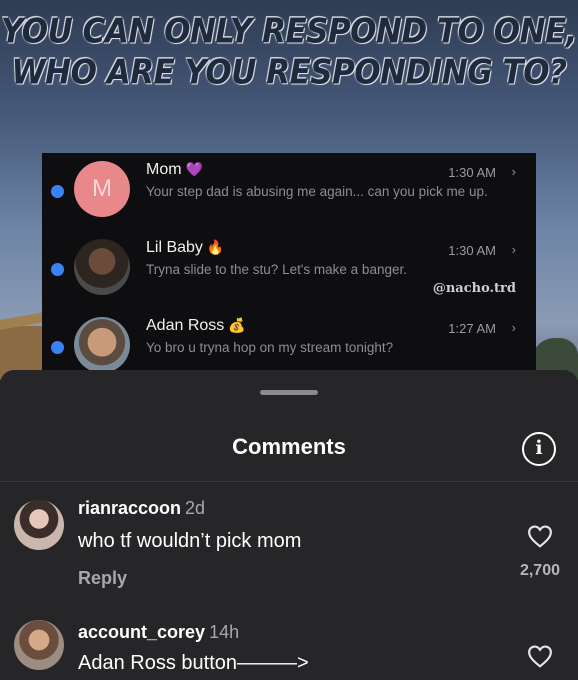 This screenshot has width=578, height=680. What do you see at coordinates (141, 632) in the screenshot?
I see `comment-username: account_corey` at bounding box center [141, 632].